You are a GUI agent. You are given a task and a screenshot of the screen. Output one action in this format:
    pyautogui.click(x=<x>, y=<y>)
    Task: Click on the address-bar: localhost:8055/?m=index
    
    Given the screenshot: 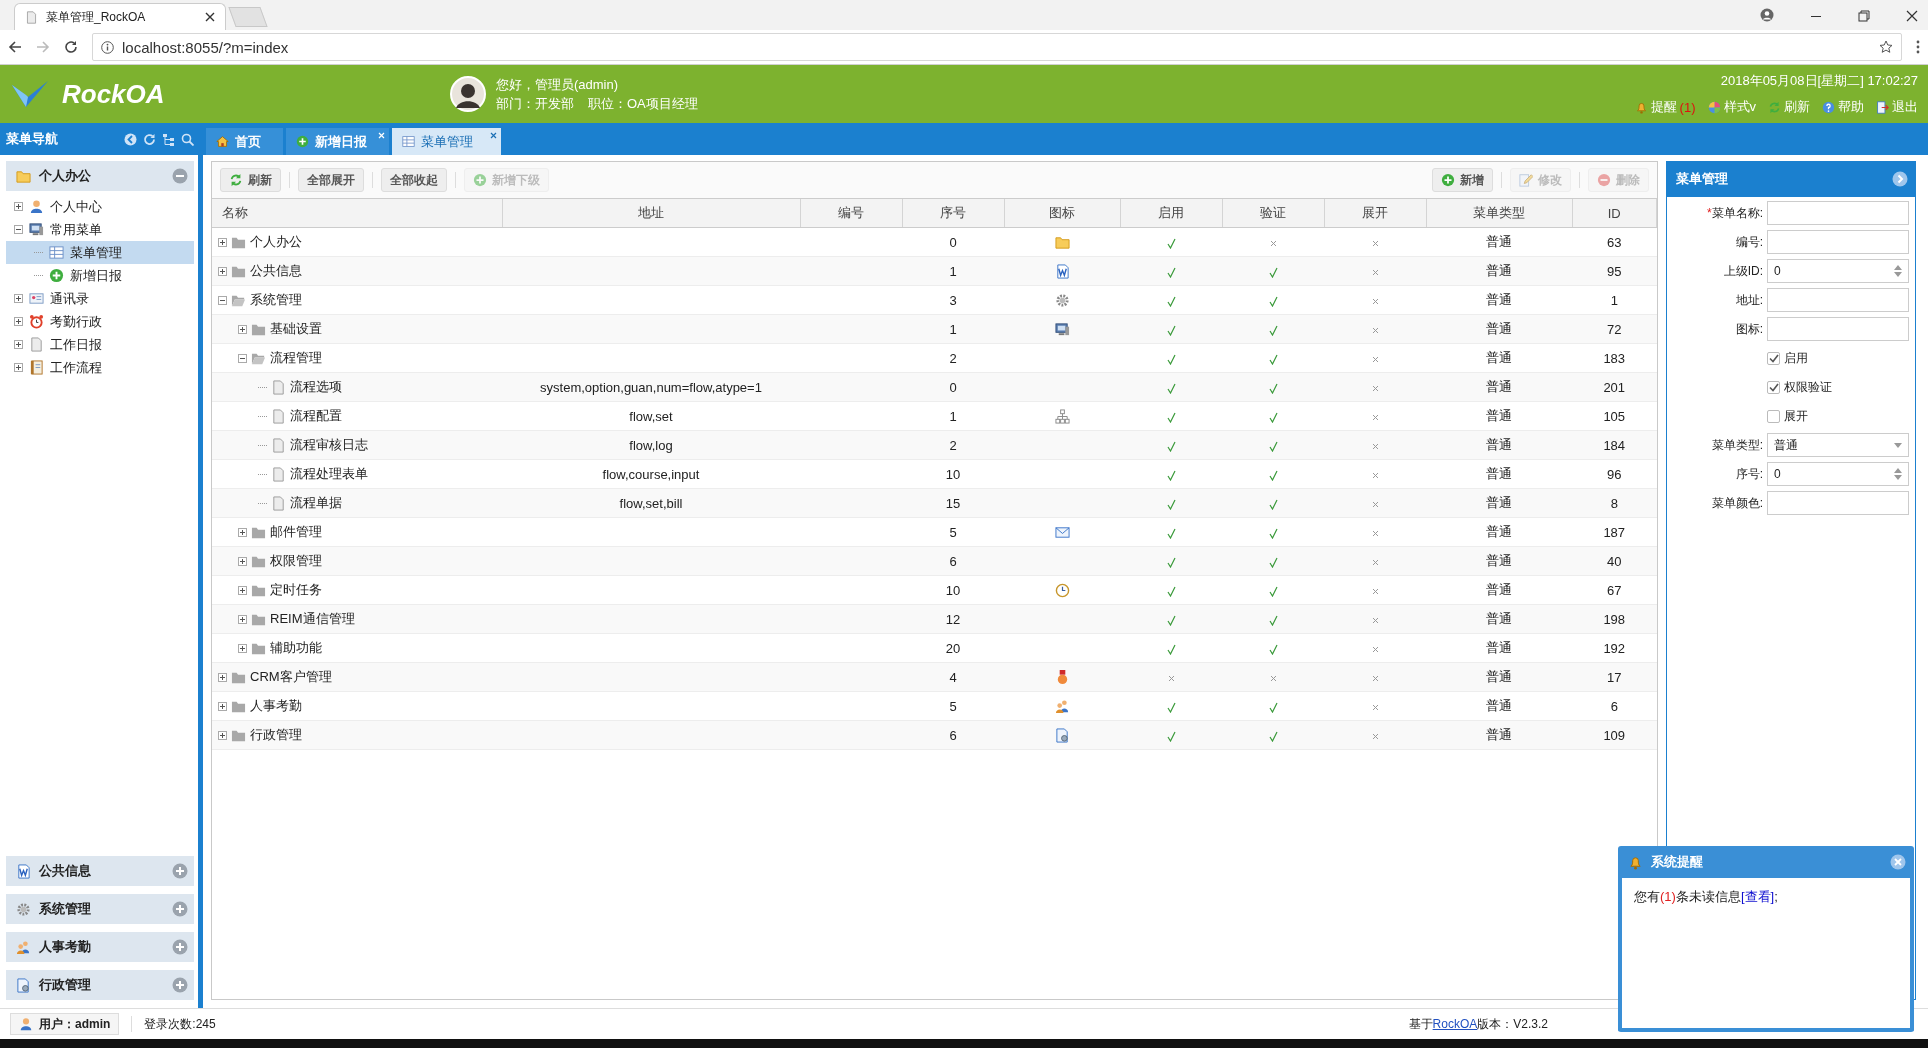 What is the action you would take?
    pyautogui.click(x=997, y=47)
    